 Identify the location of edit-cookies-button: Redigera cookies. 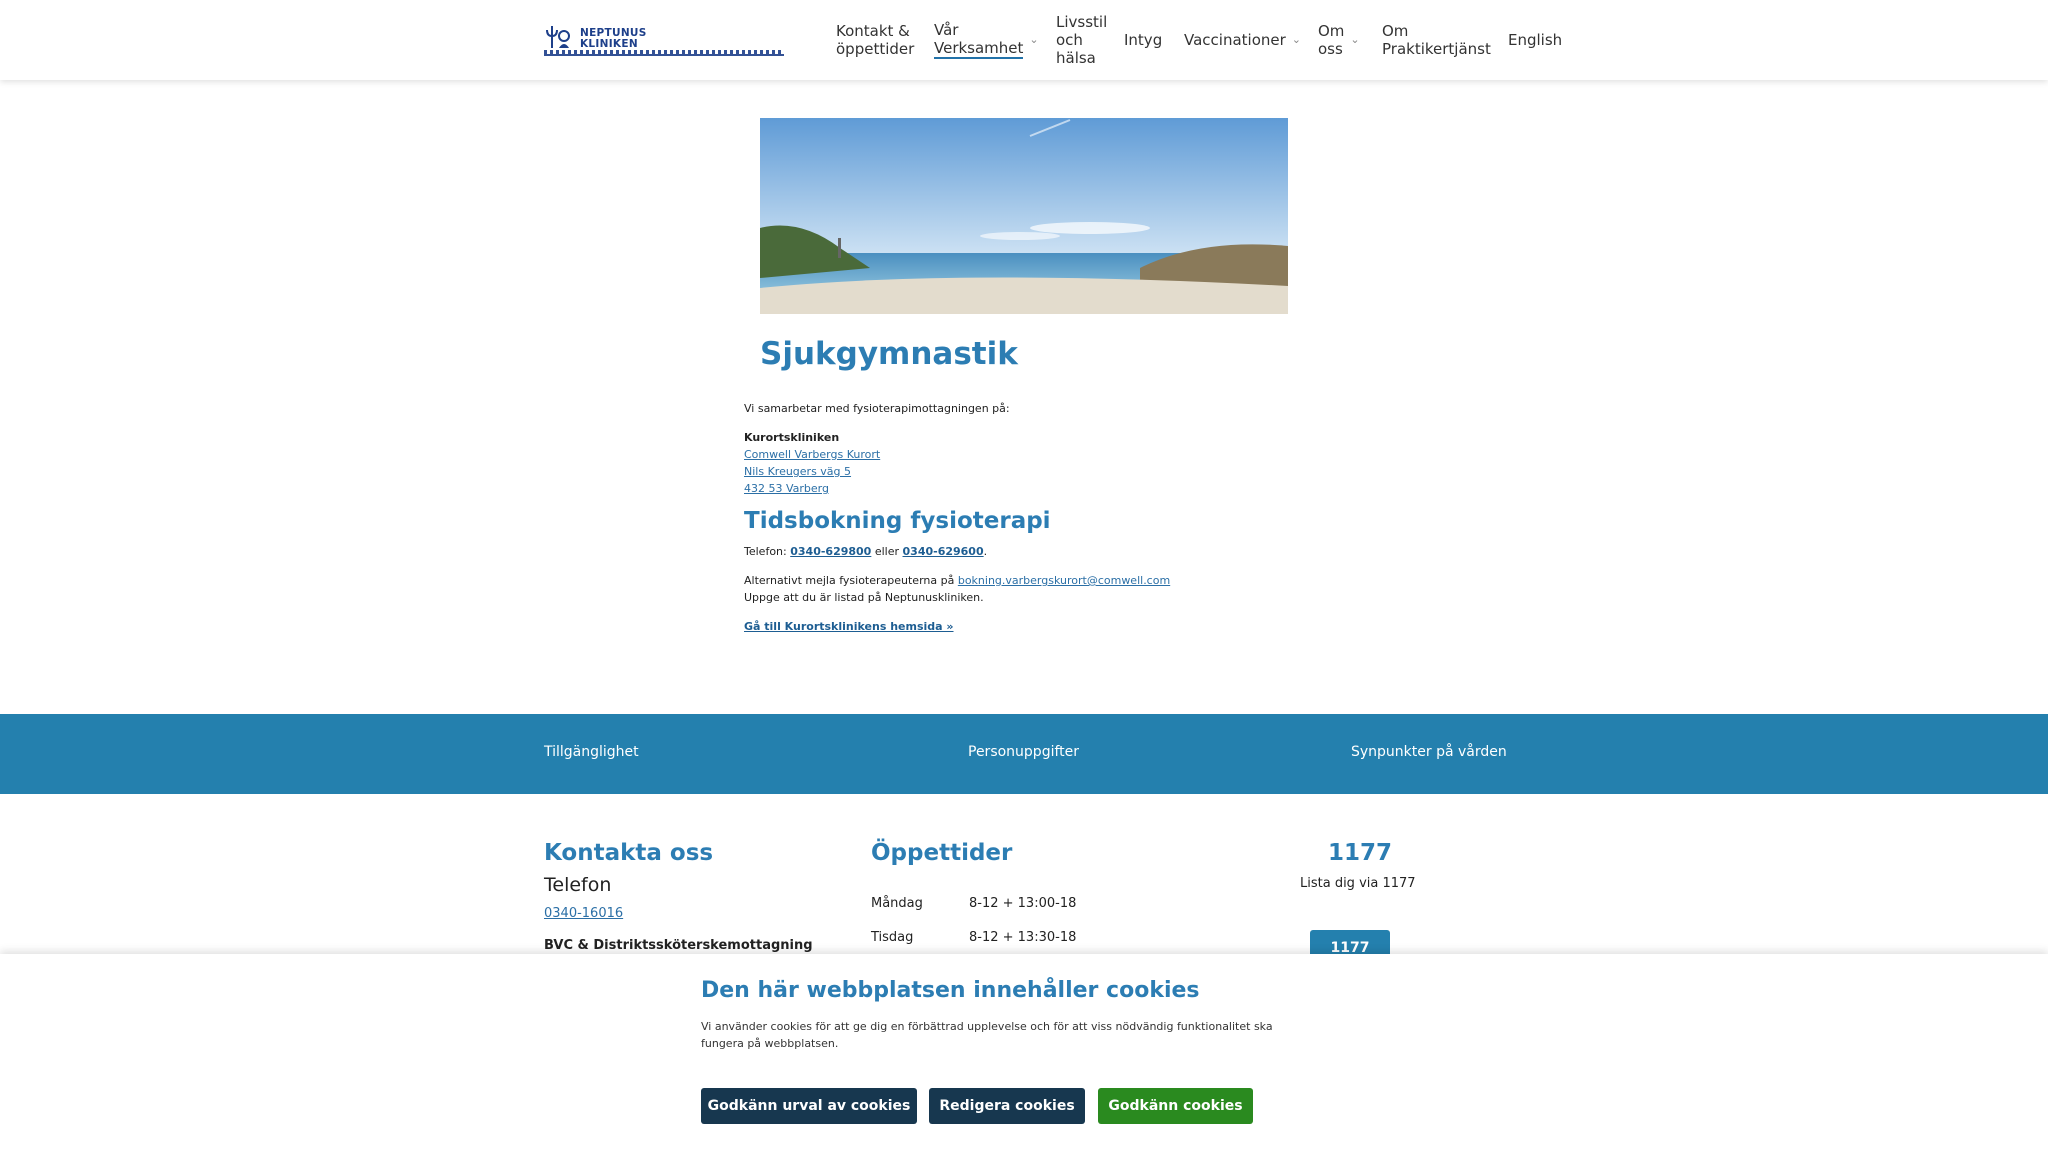
(1007, 1106).